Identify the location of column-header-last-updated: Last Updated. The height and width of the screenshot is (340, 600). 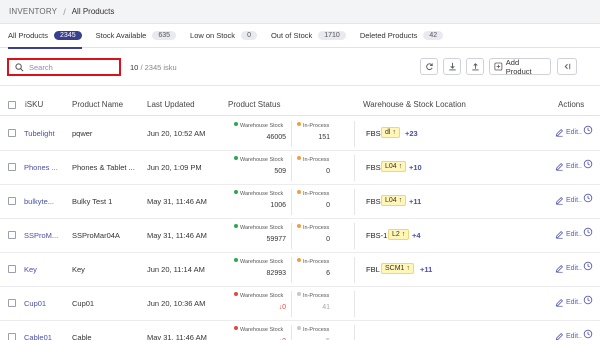
(171, 104).